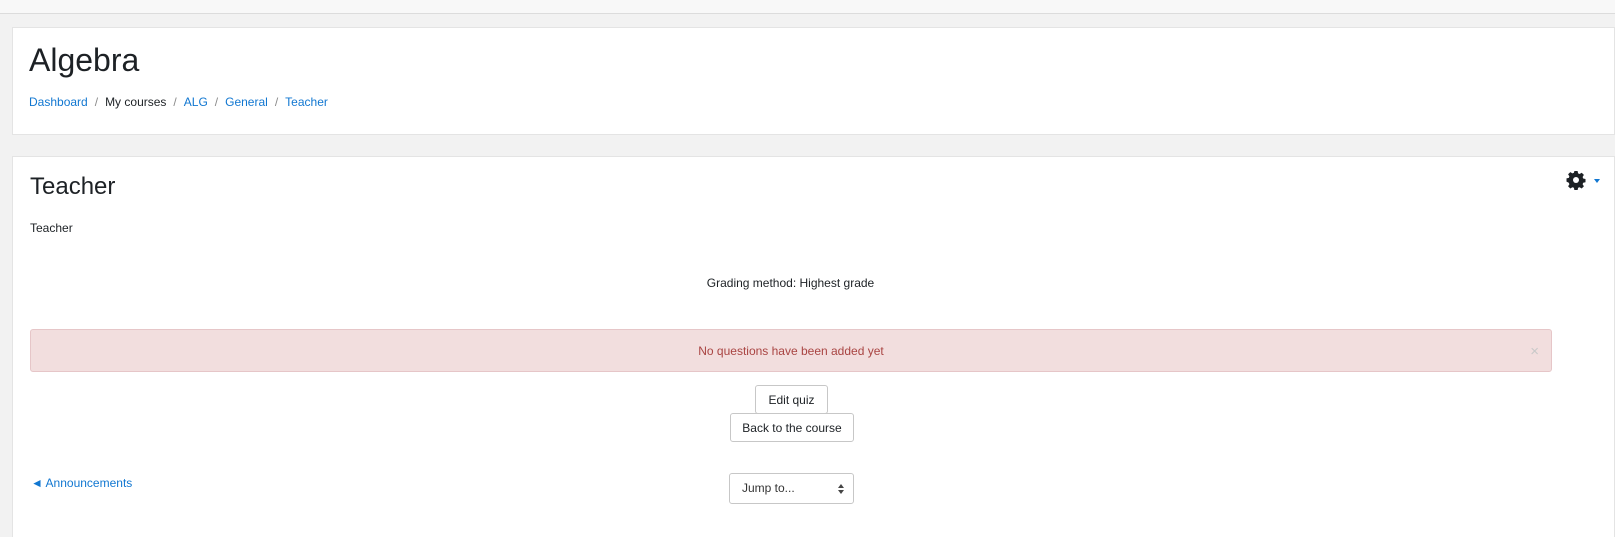 The height and width of the screenshot is (537, 1615). What do you see at coordinates (81, 483) in the screenshot?
I see `previous-activity-link: ◄ Announcements` at bounding box center [81, 483].